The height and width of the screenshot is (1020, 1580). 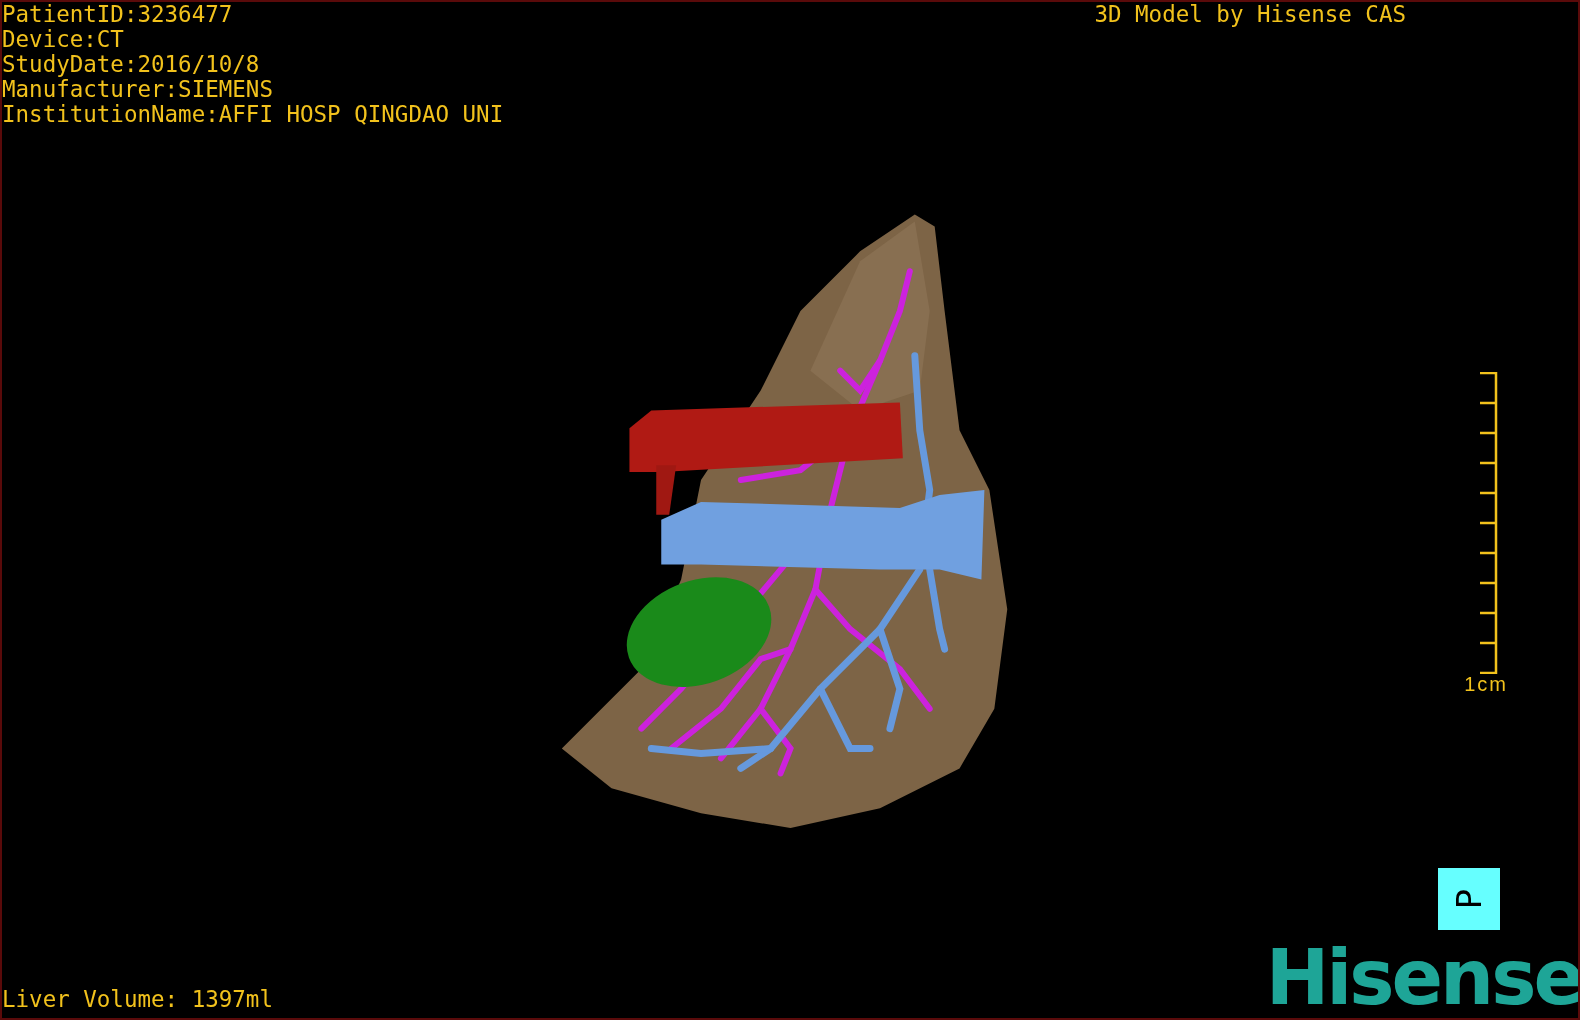 What do you see at coordinates (63, 39) in the screenshot?
I see `patient-info-line: Device:CT` at bounding box center [63, 39].